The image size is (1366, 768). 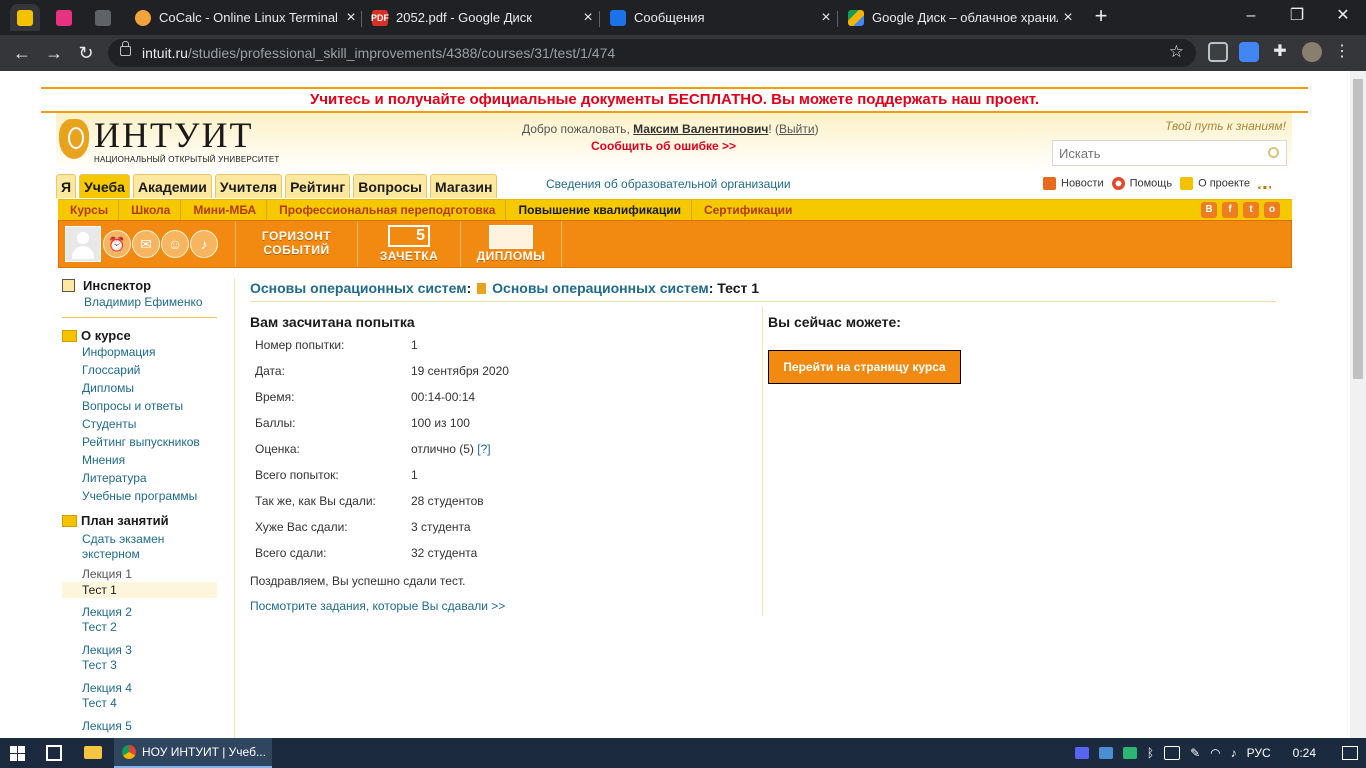 What do you see at coordinates (408, 244) in the screenshot?
I see `record-book-button: 5 ЗАЧЕТКА` at bounding box center [408, 244].